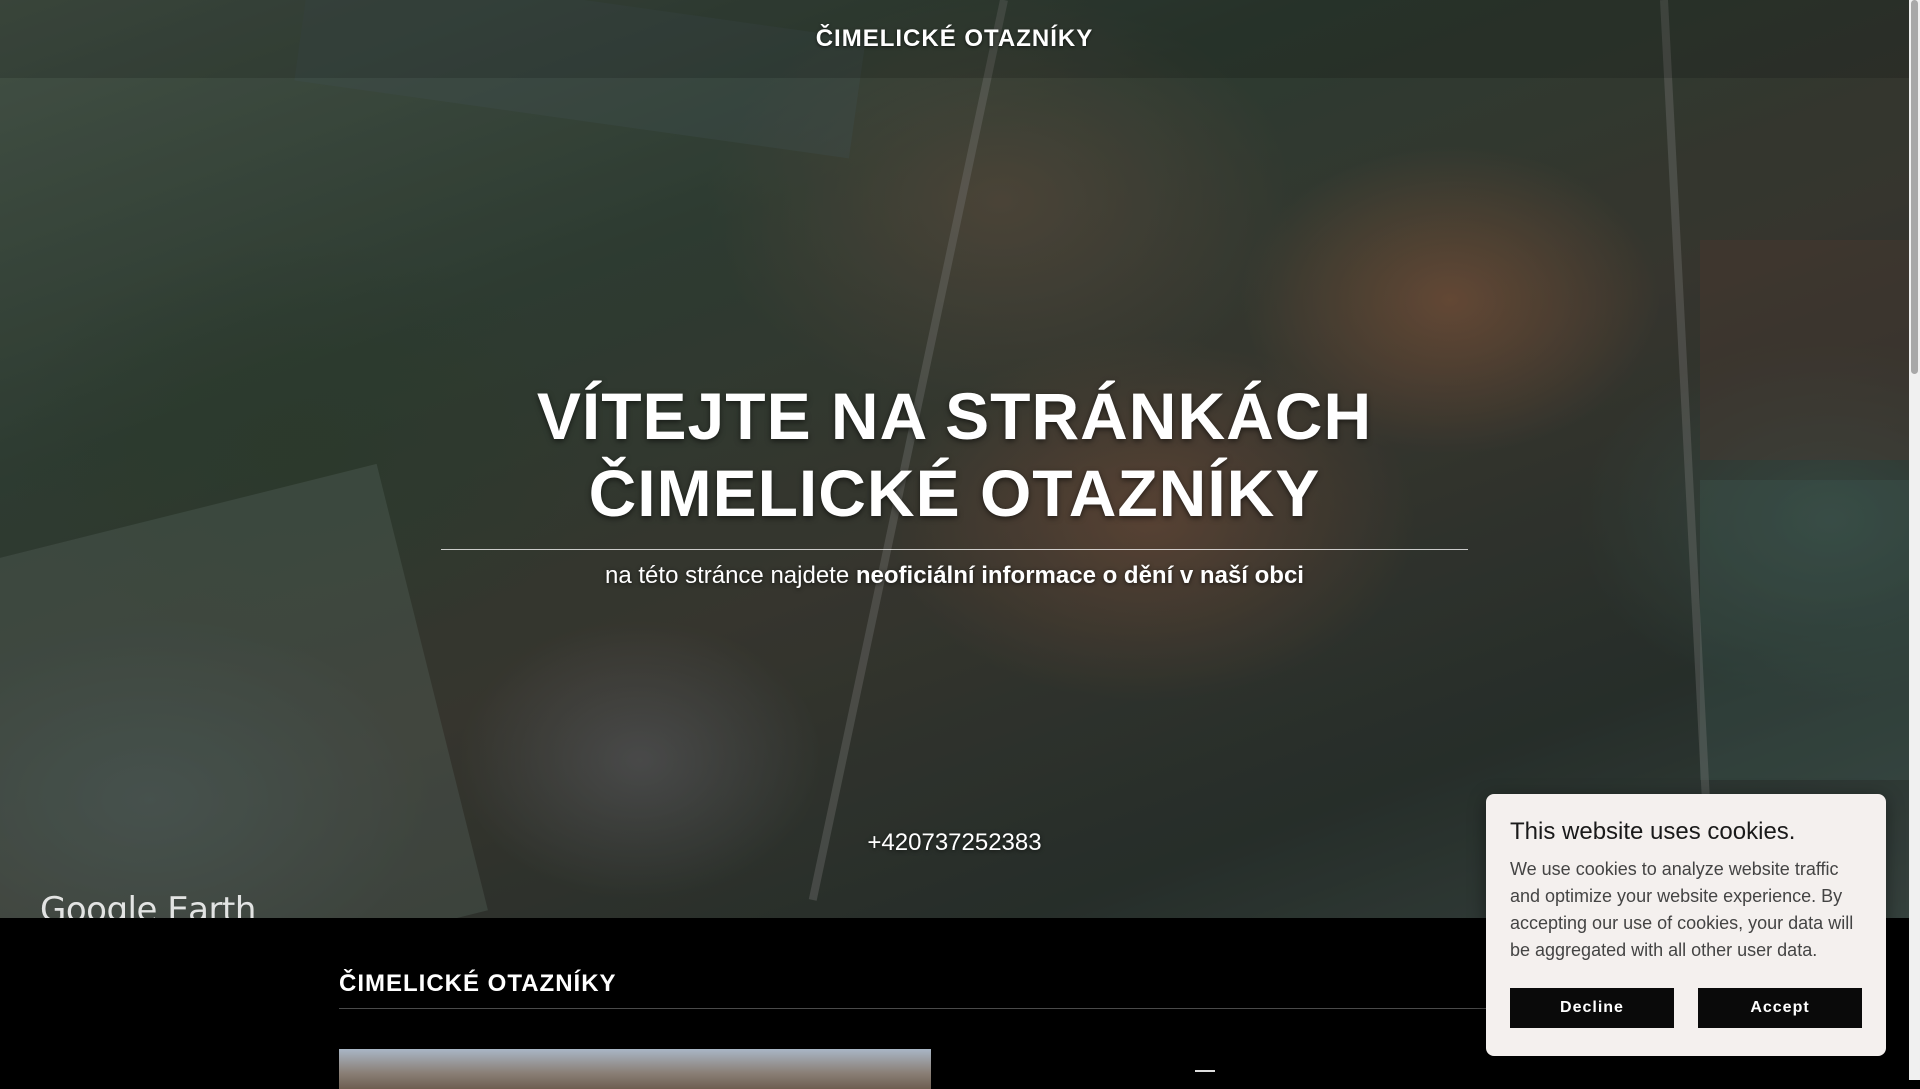  I want to click on cookie-title: This website uses cookies., so click(1653, 831).